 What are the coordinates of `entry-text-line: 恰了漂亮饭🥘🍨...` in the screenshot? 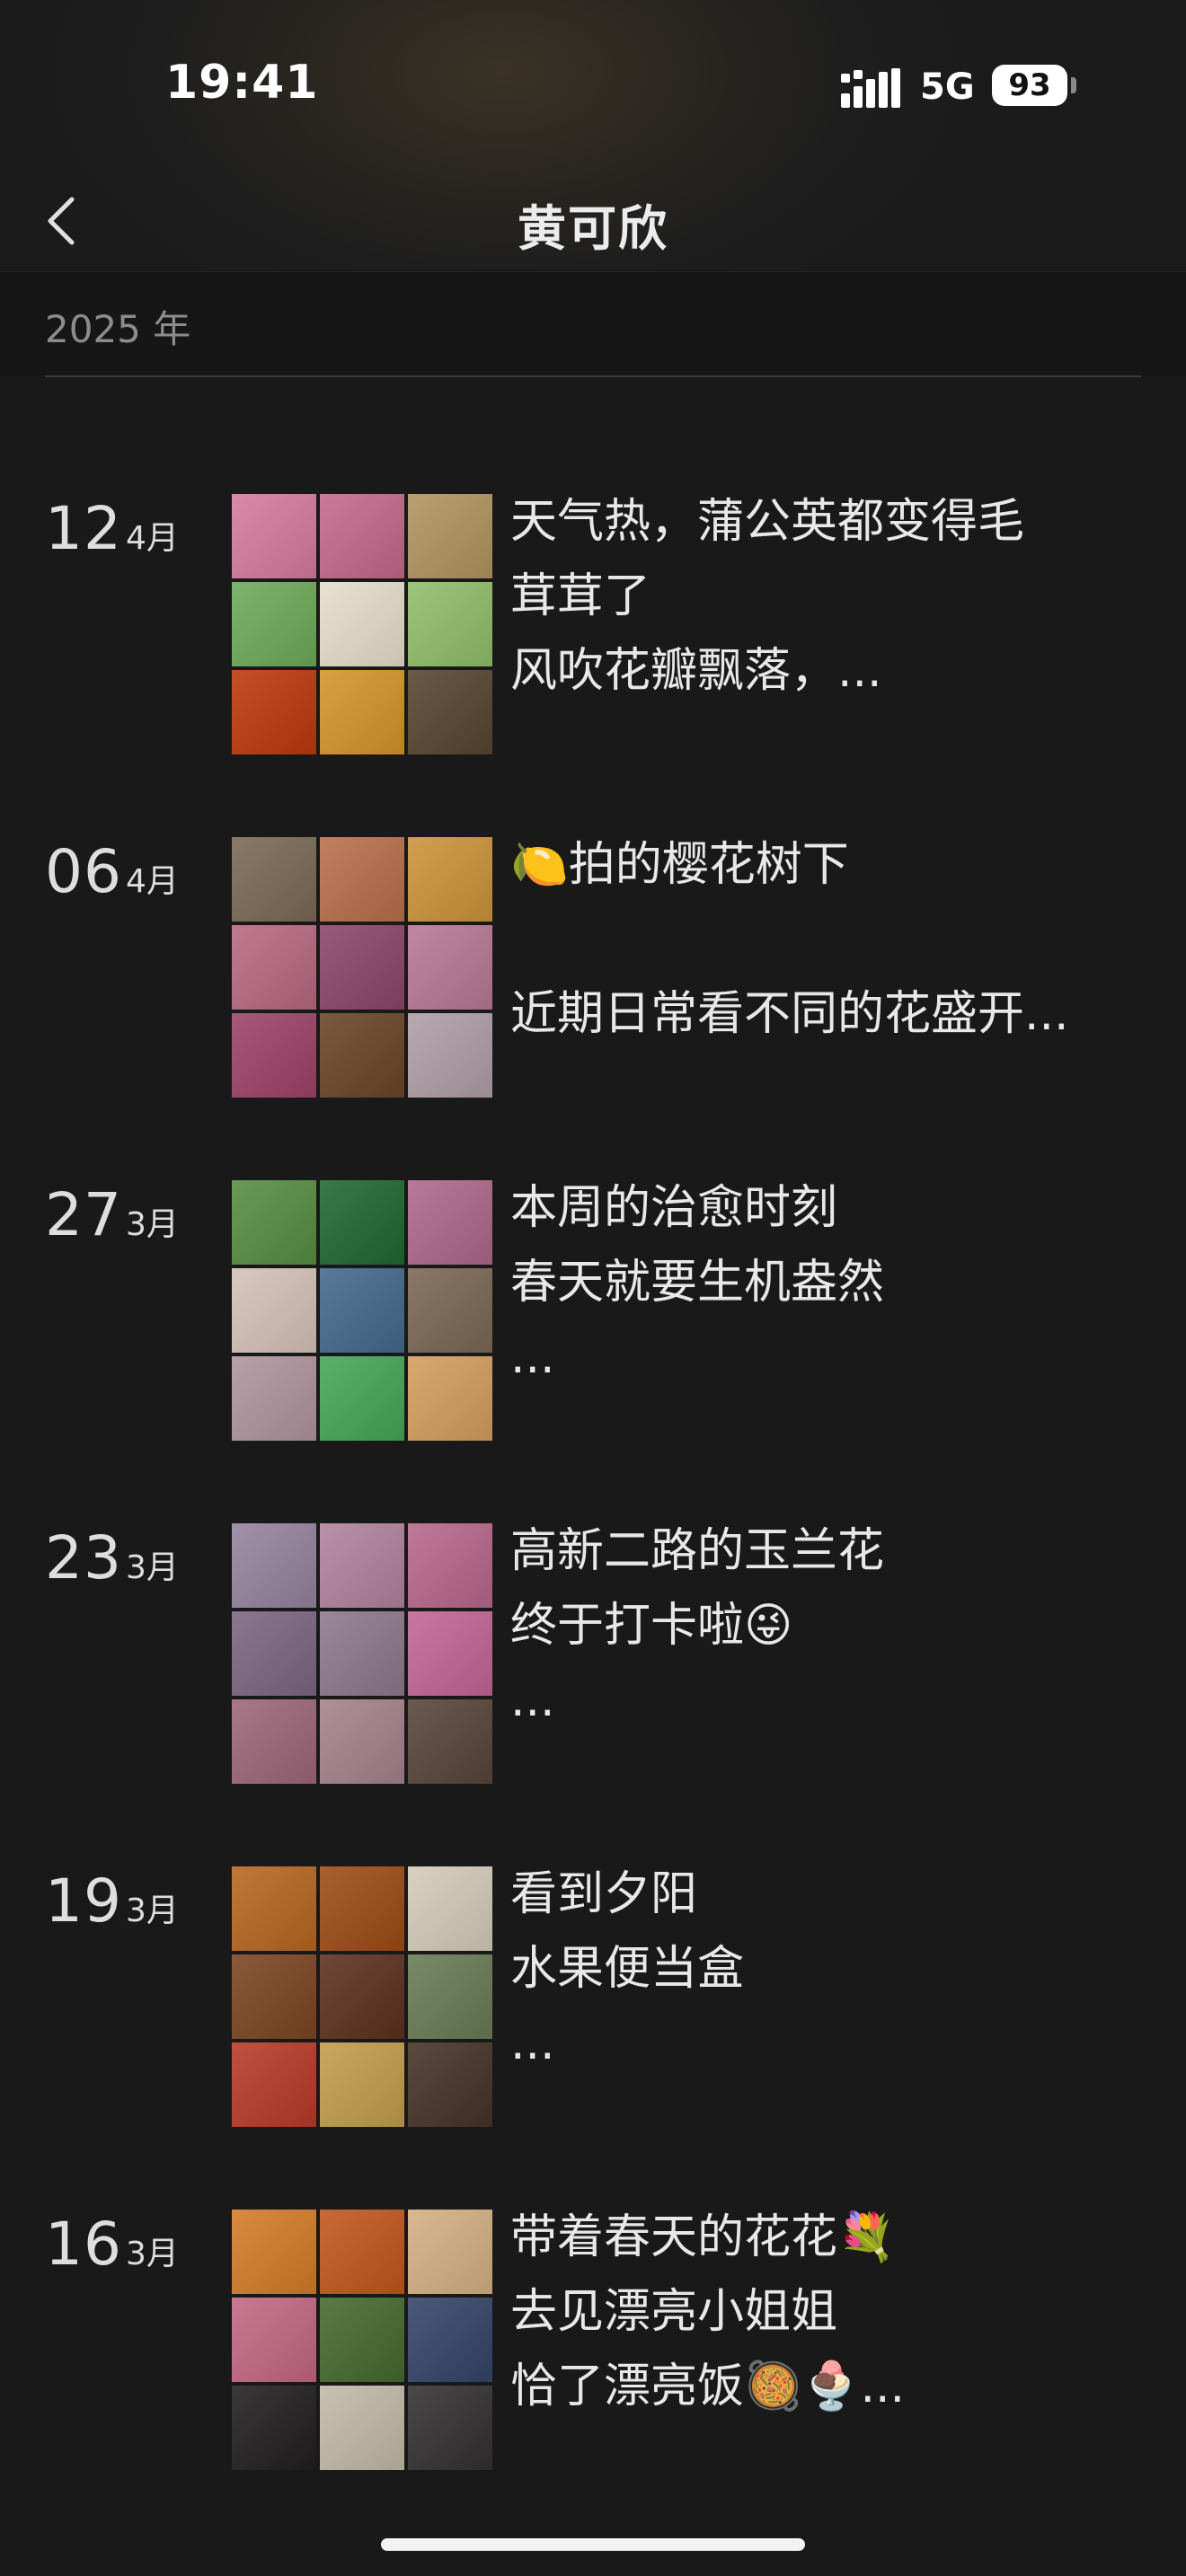 It's located at (708, 2386).